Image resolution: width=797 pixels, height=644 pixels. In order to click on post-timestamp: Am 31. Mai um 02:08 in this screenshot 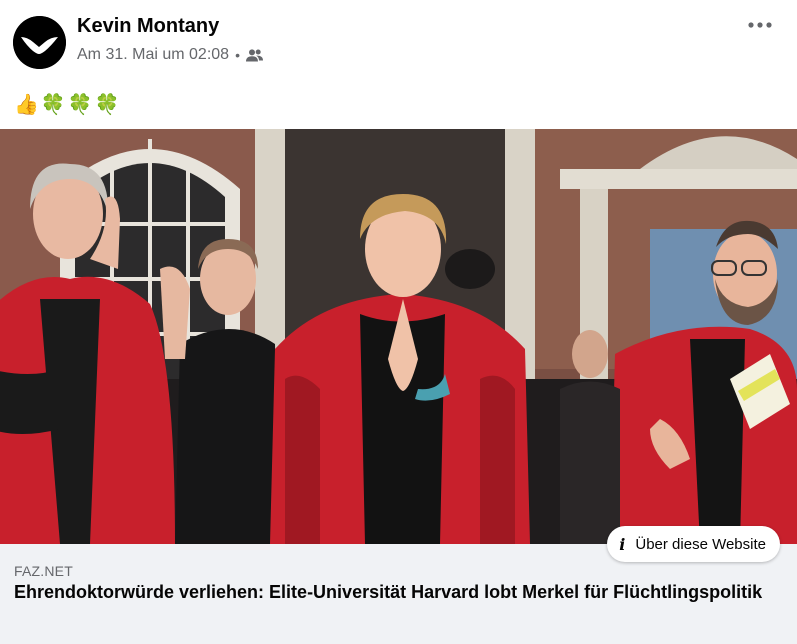, I will do `click(153, 55)`.